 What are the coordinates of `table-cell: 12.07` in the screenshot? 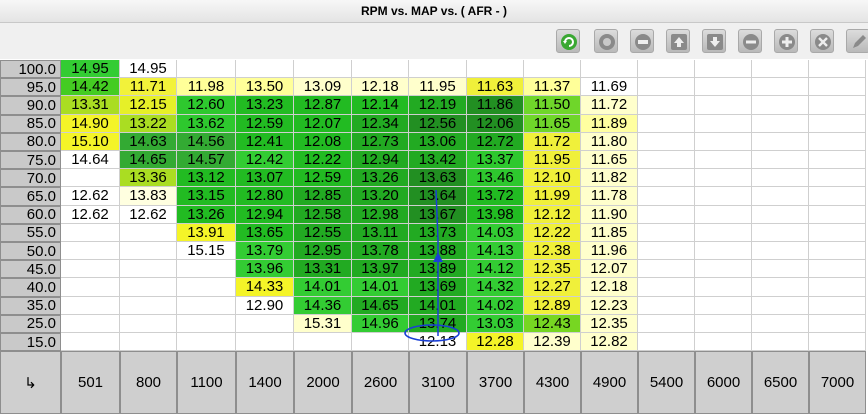 It's located at (609, 269).